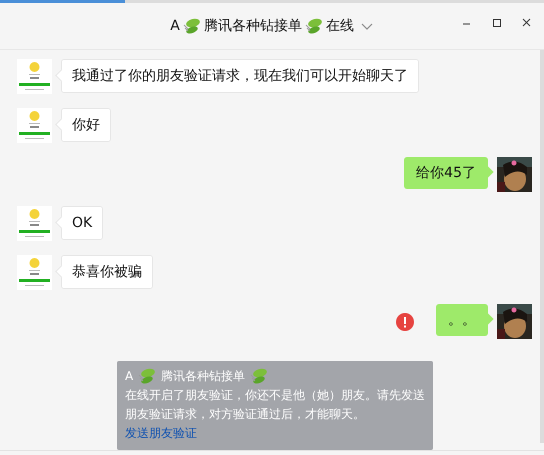  I want to click on status-text: 在线, so click(340, 26).